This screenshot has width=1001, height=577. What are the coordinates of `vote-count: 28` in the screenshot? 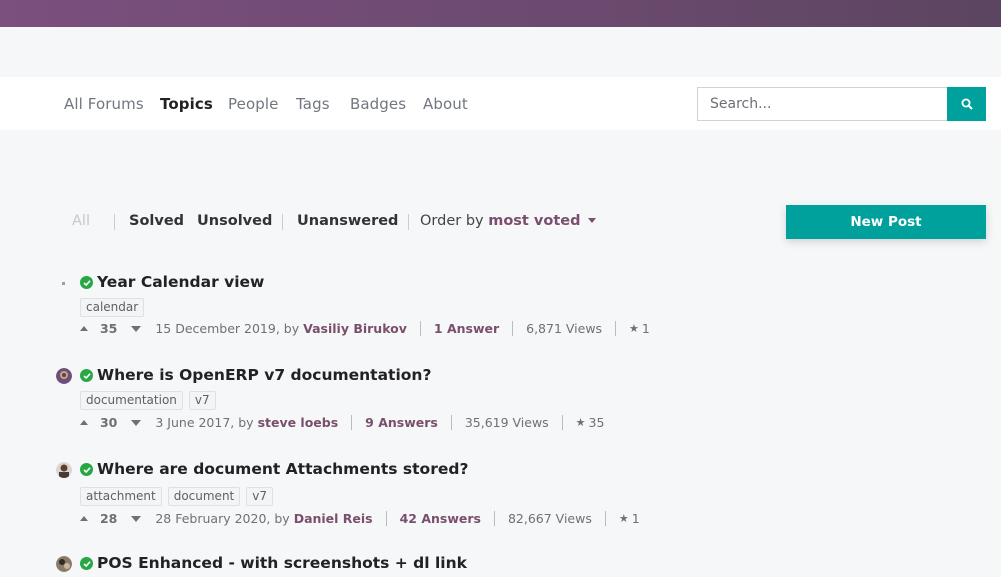 It's located at (108, 518).